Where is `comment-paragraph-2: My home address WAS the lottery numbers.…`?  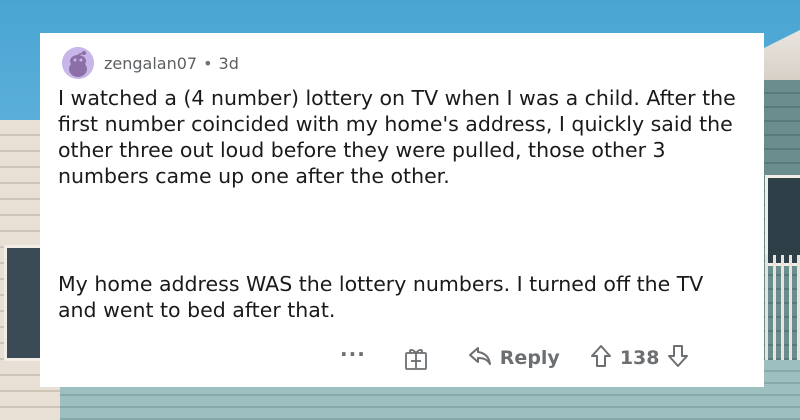
comment-paragraph-2: My home address WAS the lottery numbers.… is located at coordinates (381, 297).